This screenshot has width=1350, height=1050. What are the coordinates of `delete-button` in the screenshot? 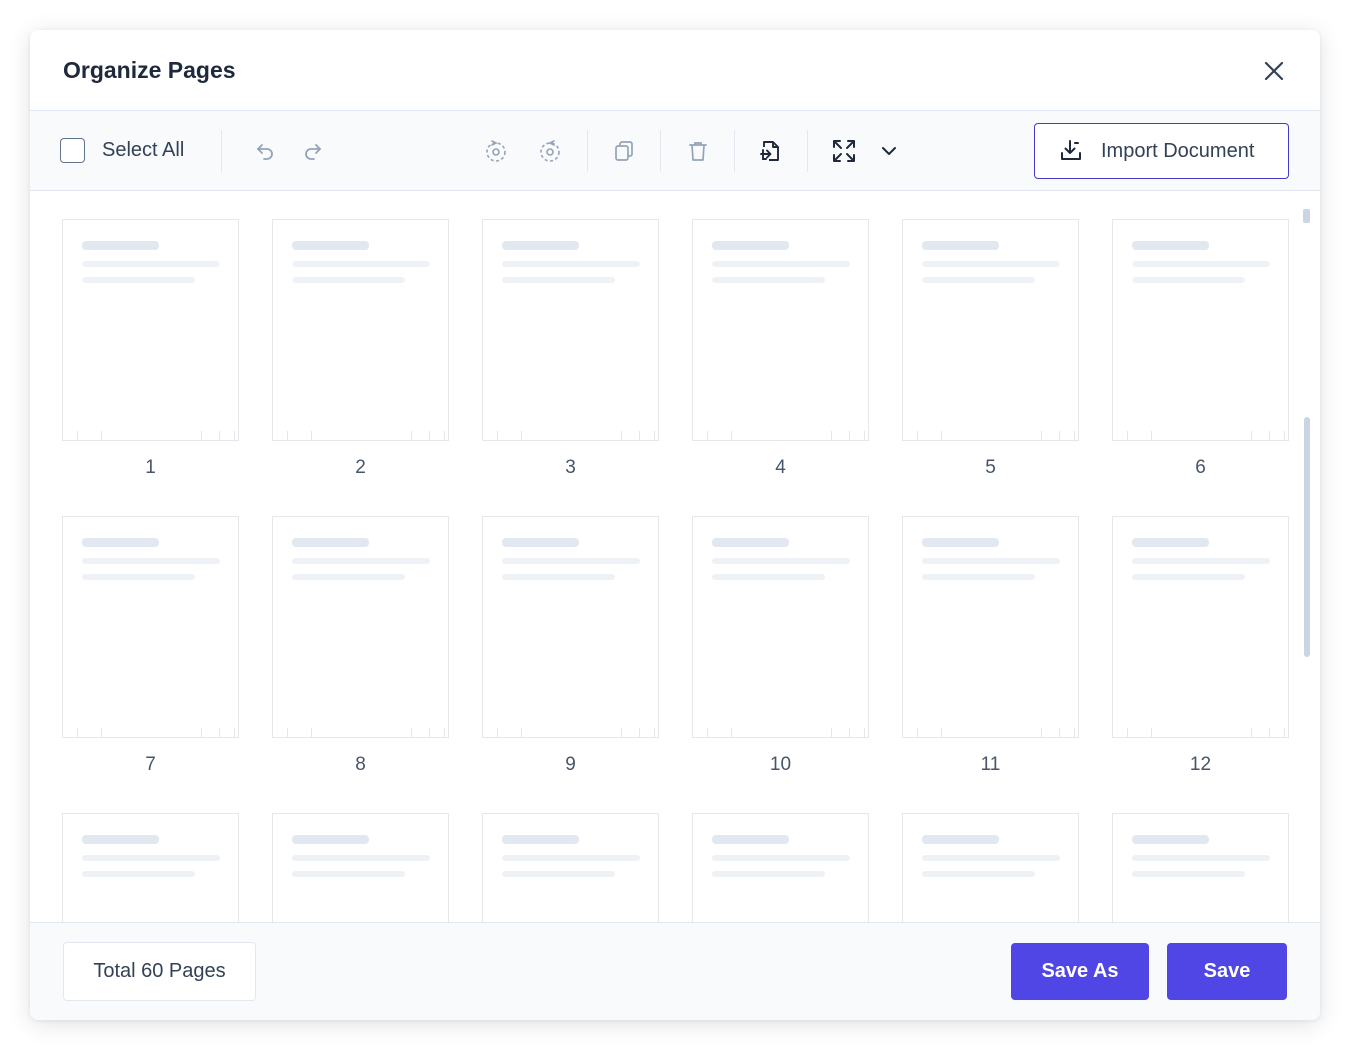 It's located at (698, 151).